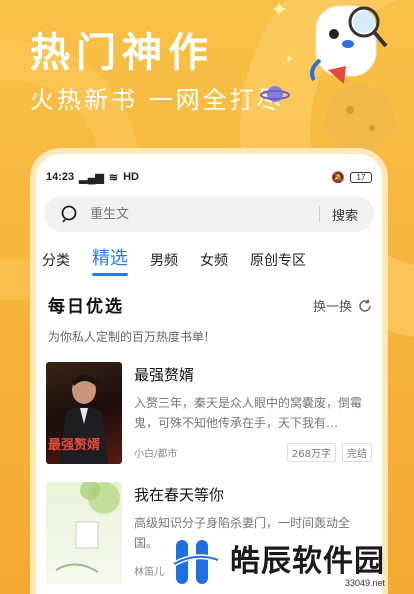 This screenshot has width=414, height=594. What do you see at coordinates (156, 454) in the screenshot?
I see `book-author: 小白/都市` at bounding box center [156, 454].